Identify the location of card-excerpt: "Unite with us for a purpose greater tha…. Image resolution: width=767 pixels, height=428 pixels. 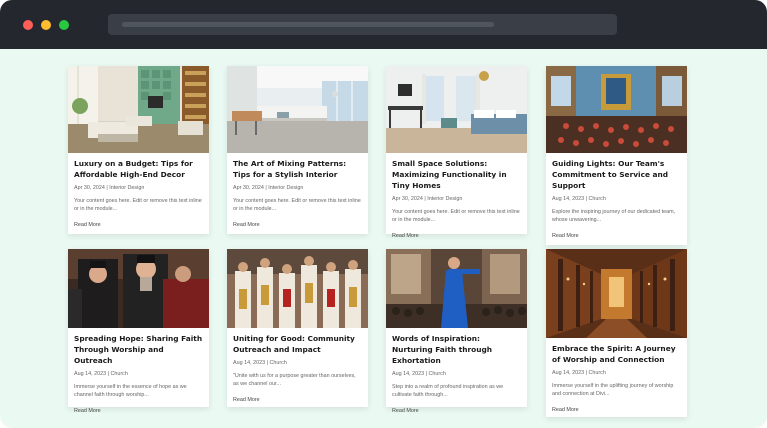
(294, 380).